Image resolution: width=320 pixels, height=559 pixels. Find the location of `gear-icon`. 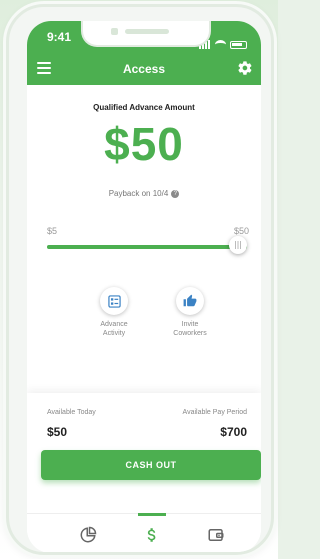

gear-icon is located at coordinates (245, 68).